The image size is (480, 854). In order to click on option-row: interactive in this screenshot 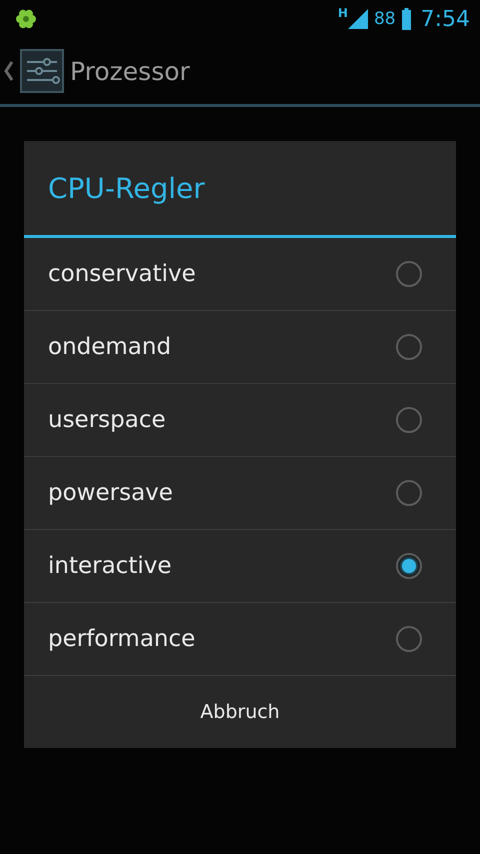, I will do `click(240, 566)`.